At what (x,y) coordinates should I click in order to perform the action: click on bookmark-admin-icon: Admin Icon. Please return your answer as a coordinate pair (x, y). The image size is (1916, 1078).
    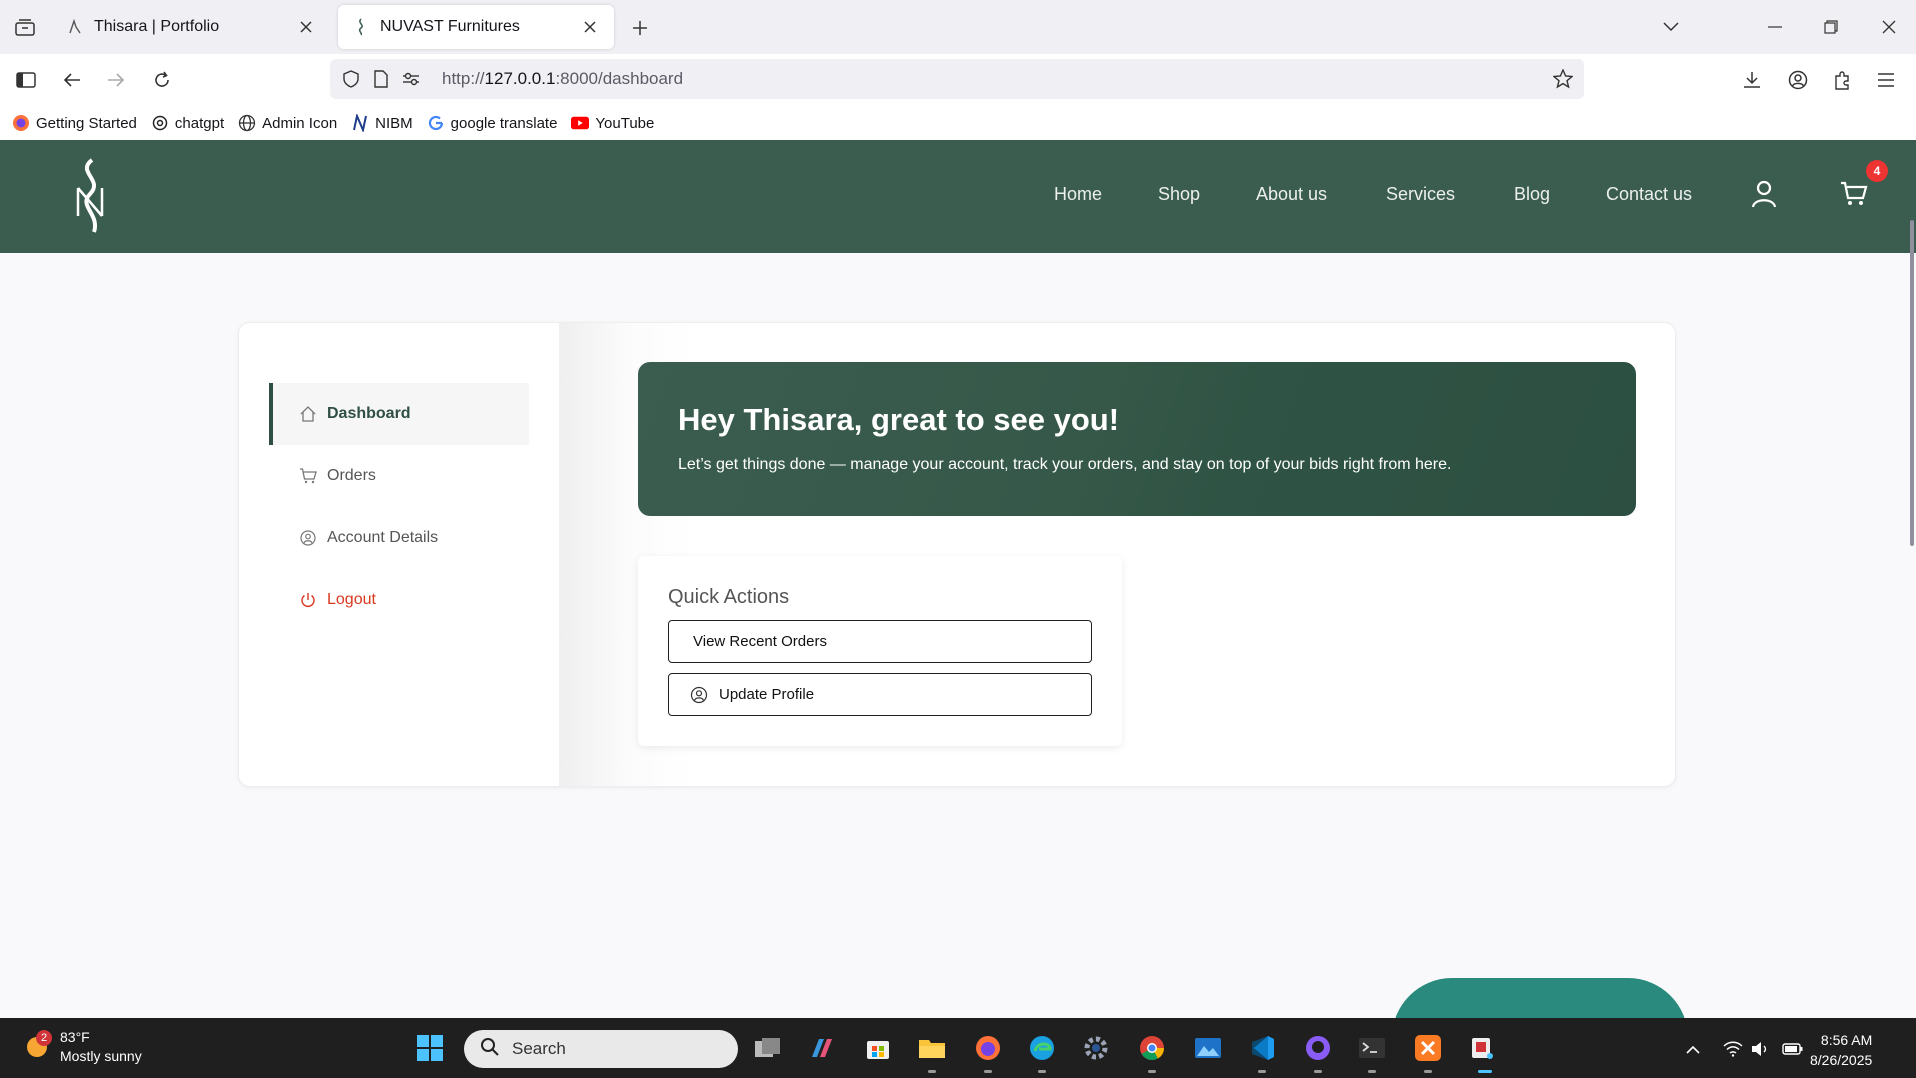
    Looking at the image, I should click on (287, 123).